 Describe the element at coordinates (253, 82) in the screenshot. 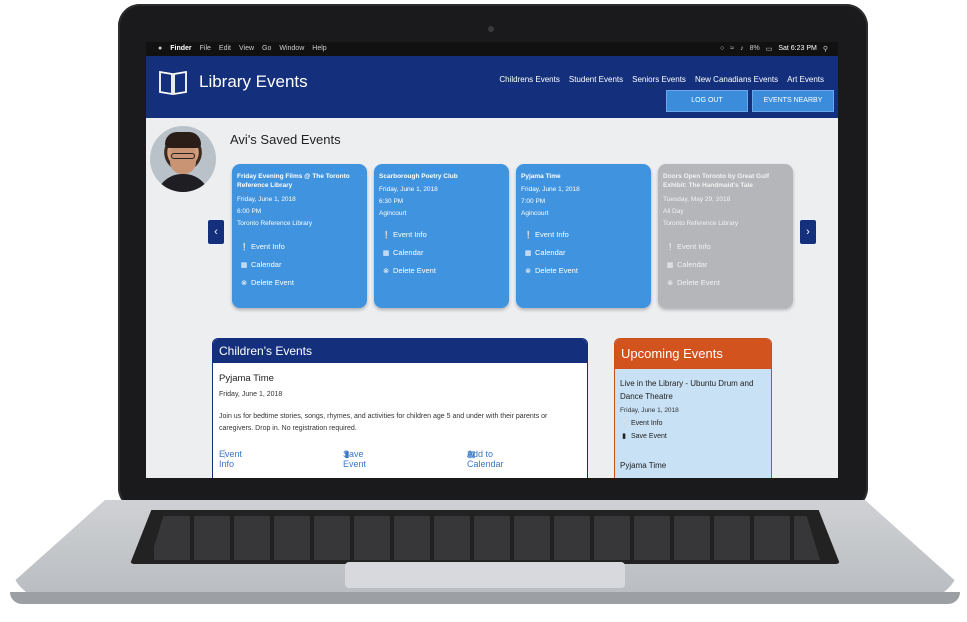

I see `app-title: Library Events` at that location.